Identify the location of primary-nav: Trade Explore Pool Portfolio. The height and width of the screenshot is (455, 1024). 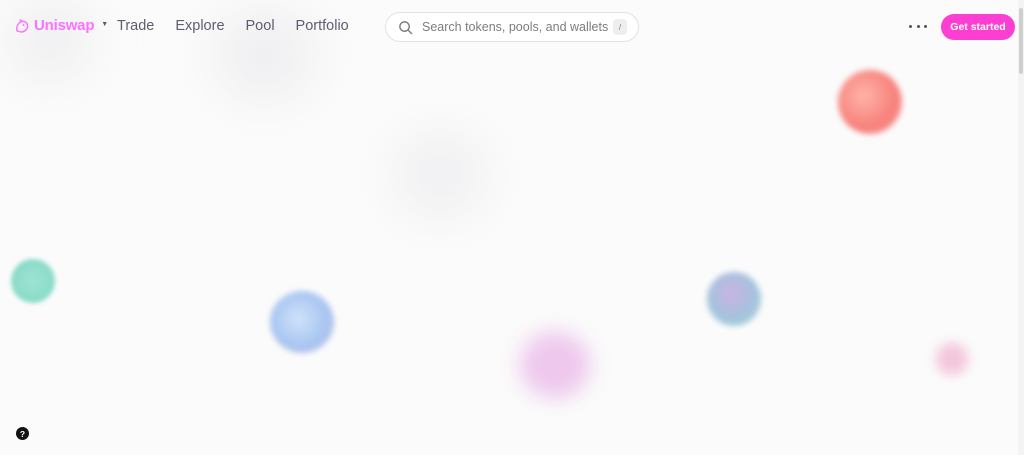
(243, 26).